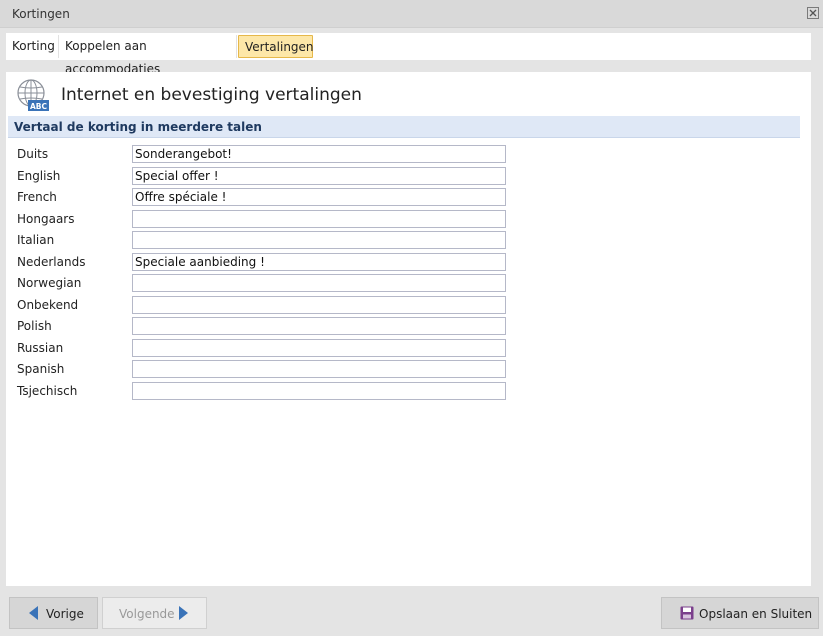  What do you see at coordinates (756, 614) in the screenshot?
I see `save-and-close-label: Opslaan en Sluiten` at bounding box center [756, 614].